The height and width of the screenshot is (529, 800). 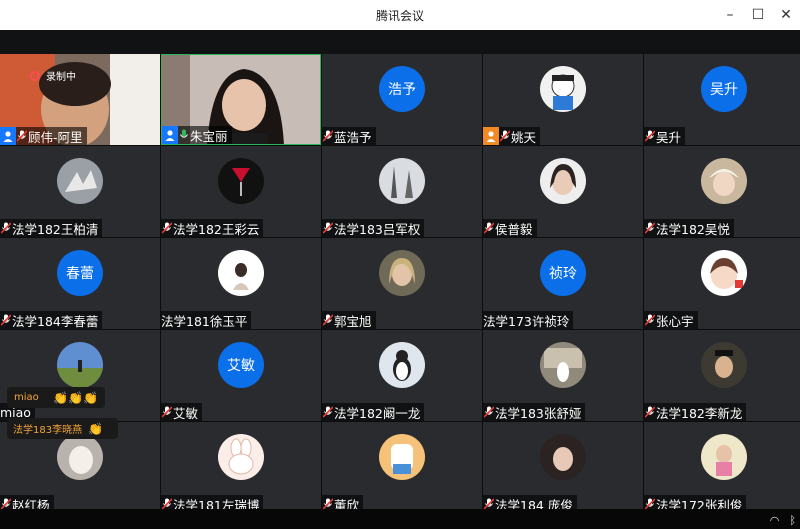 I want to click on reaction-sender: miao, so click(x=26, y=397).